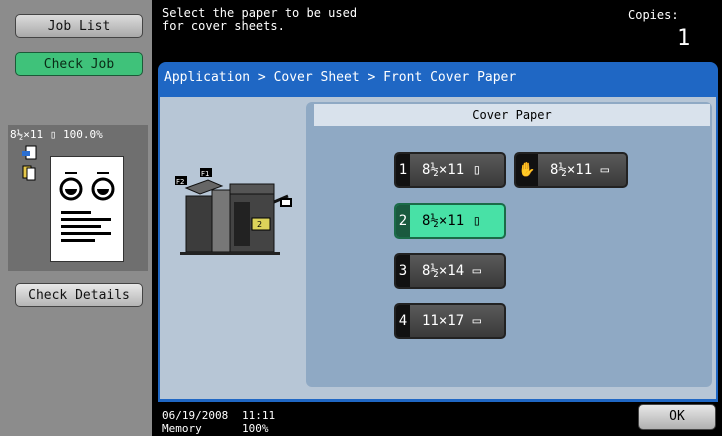 This screenshot has height=436, width=722. I want to click on tray-number: 3, so click(403, 271).